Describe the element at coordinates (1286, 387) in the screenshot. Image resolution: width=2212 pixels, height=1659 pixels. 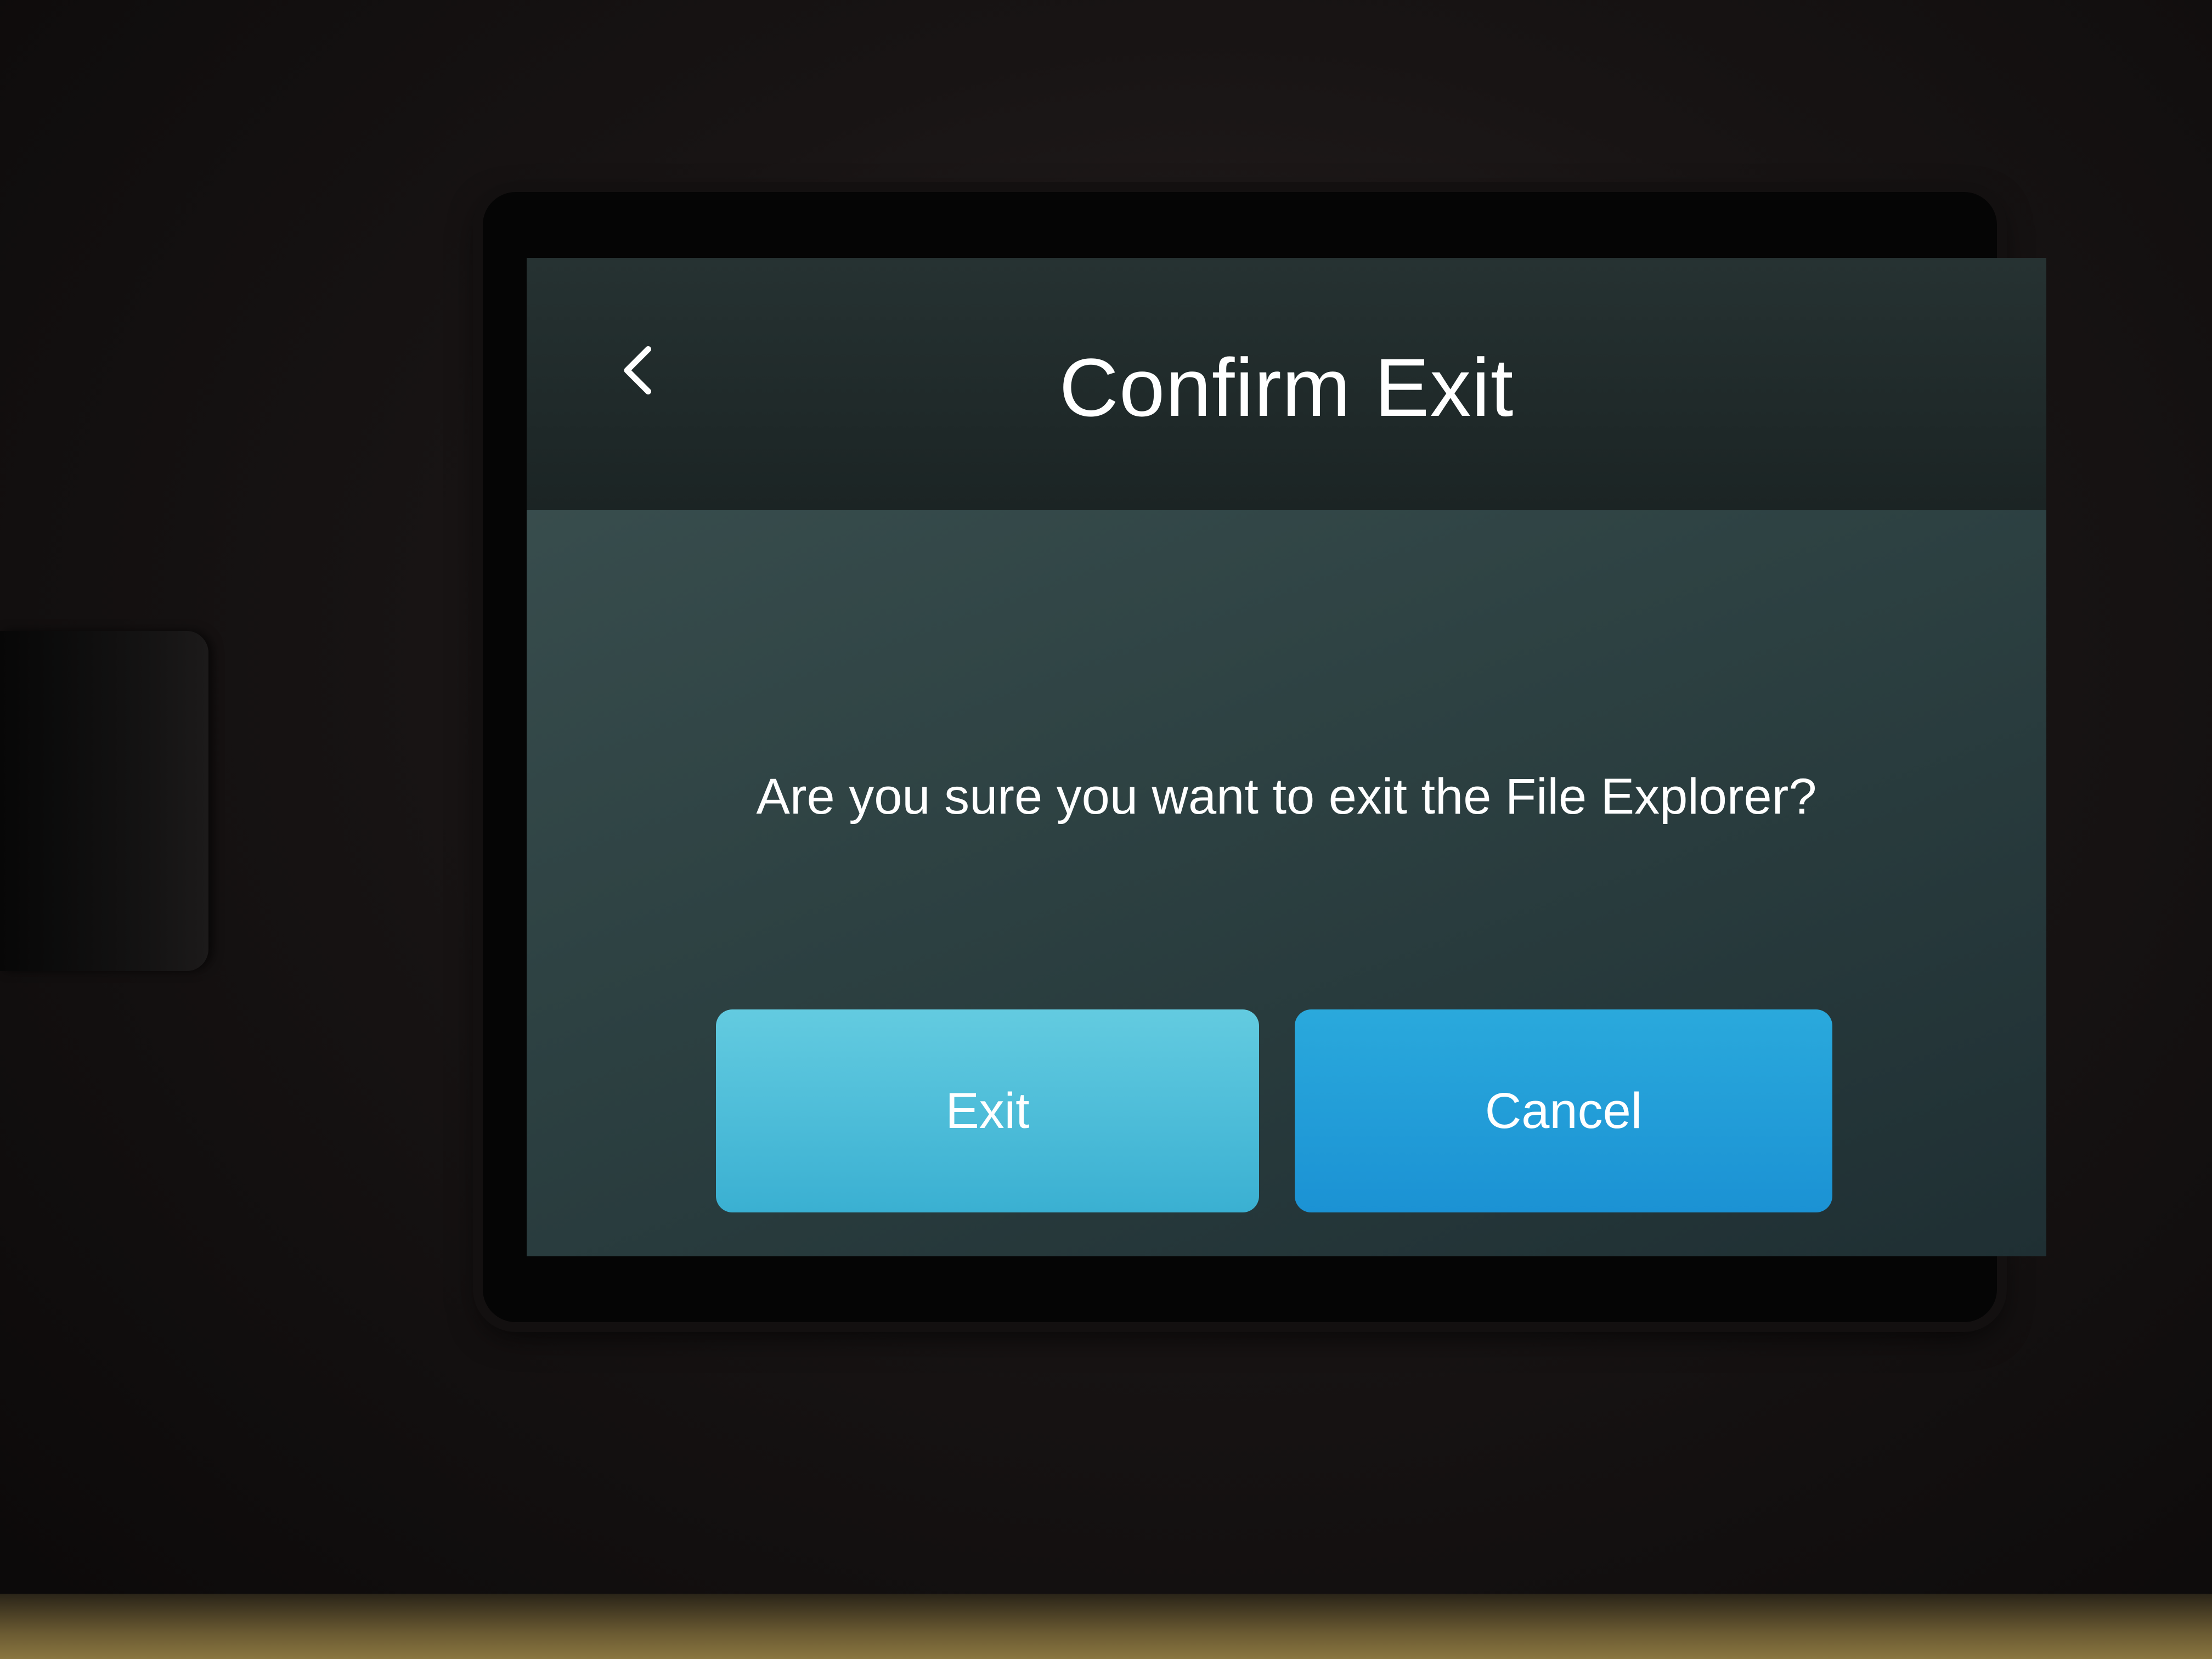
I see `page-title: Confirm Exit` at that location.